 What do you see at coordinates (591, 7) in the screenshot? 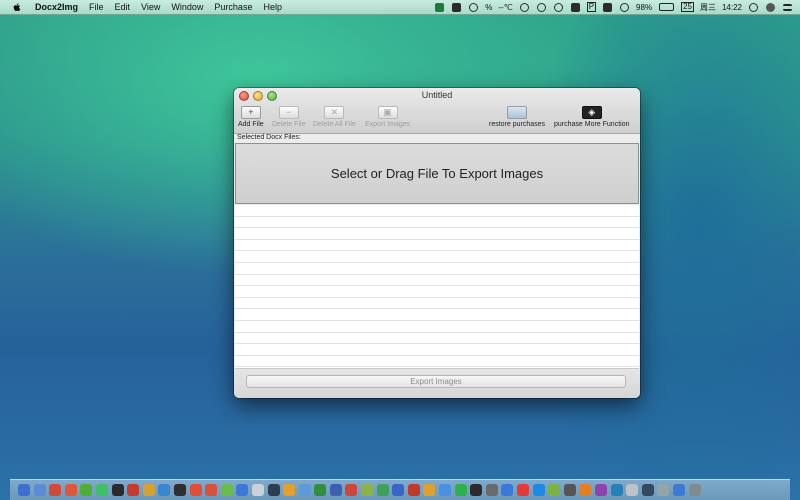
I see `input-source-indicator: P` at bounding box center [591, 7].